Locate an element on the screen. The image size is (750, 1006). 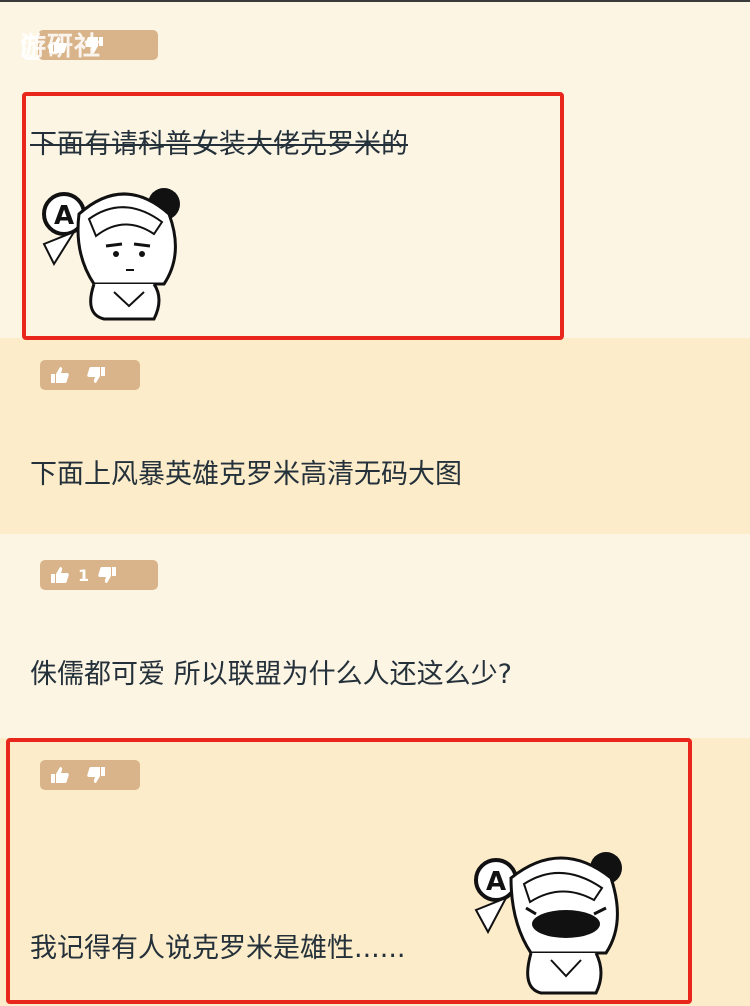
anime-girl-sticker: A is located at coordinates (111, 254).